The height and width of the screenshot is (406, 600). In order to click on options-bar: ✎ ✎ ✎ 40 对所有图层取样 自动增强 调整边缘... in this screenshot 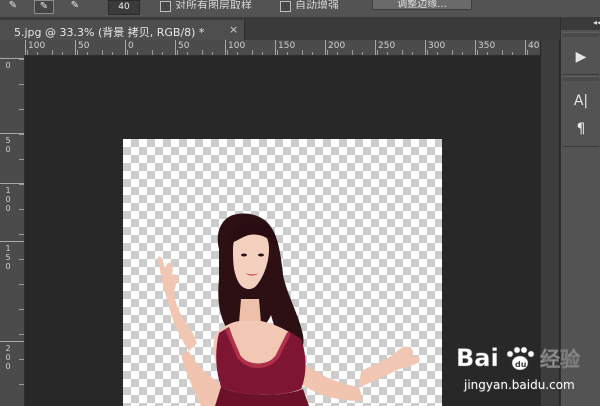, I will do `click(300, 9)`.